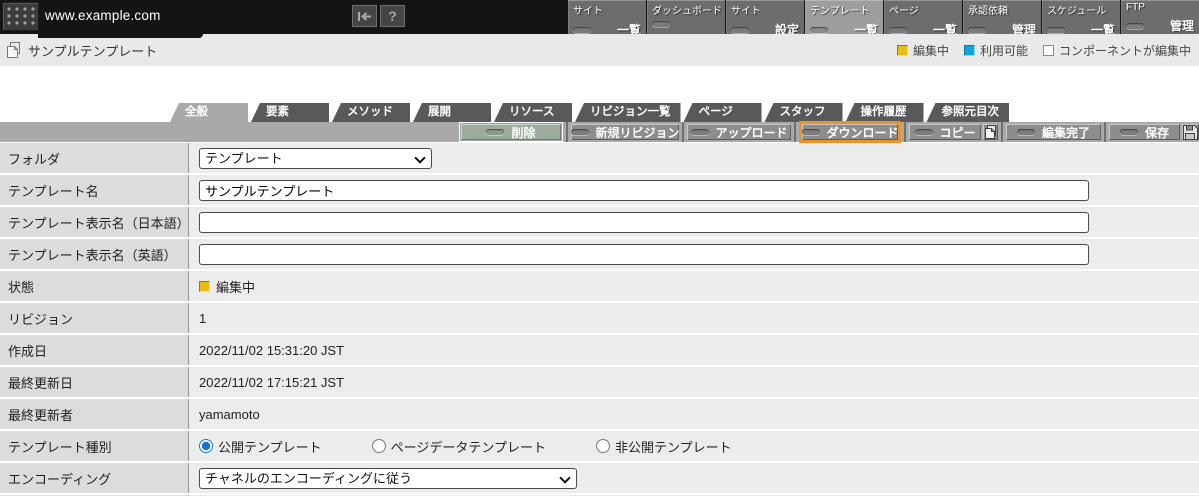 The width and height of the screenshot is (1199, 496). What do you see at coordinates (103, 15) in the screenshot?
I see `site-domain-label: www.example.com` at bounding box center [103, 15].